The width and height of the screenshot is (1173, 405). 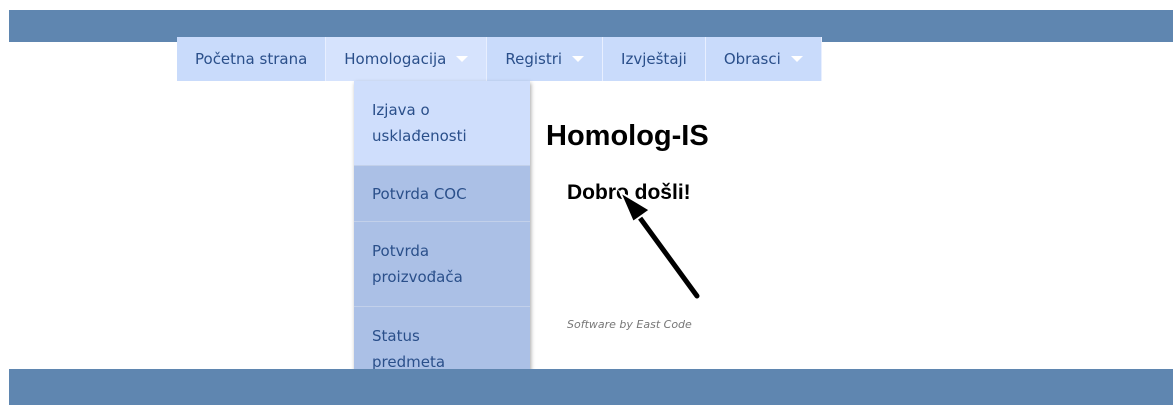 I want to click on nav-item-label: Izvještaji, so click(x=654, y=59).